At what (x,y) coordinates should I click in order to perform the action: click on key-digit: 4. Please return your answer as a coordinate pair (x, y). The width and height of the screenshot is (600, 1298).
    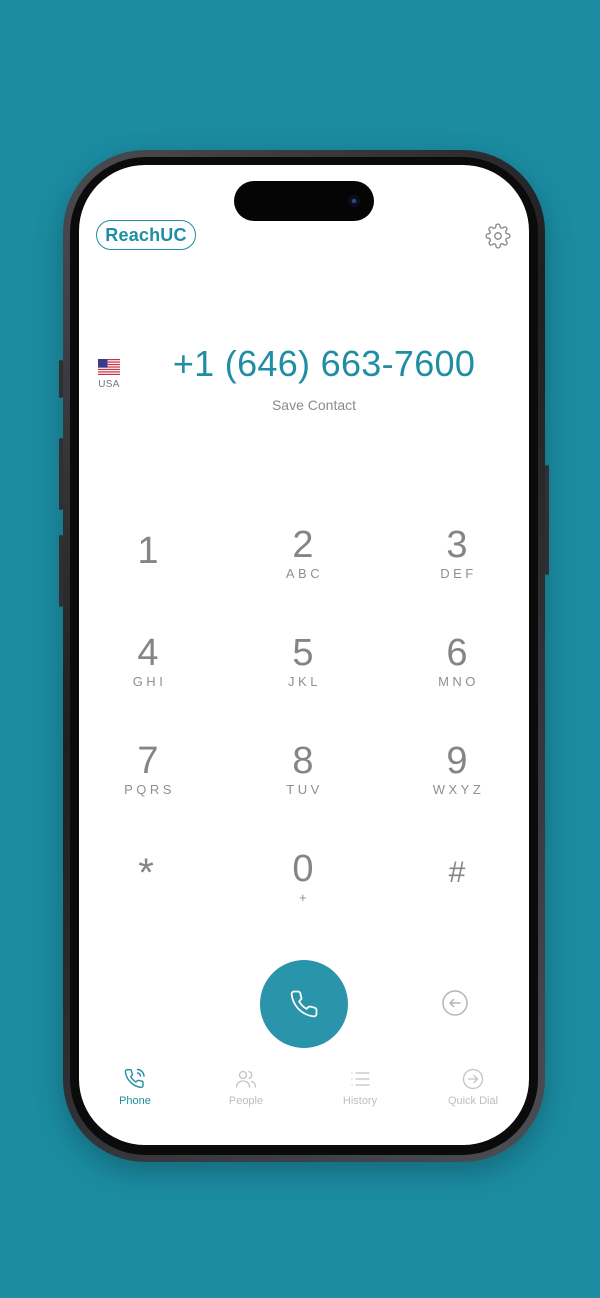
    Looking at the image, I should click on (148, 653).